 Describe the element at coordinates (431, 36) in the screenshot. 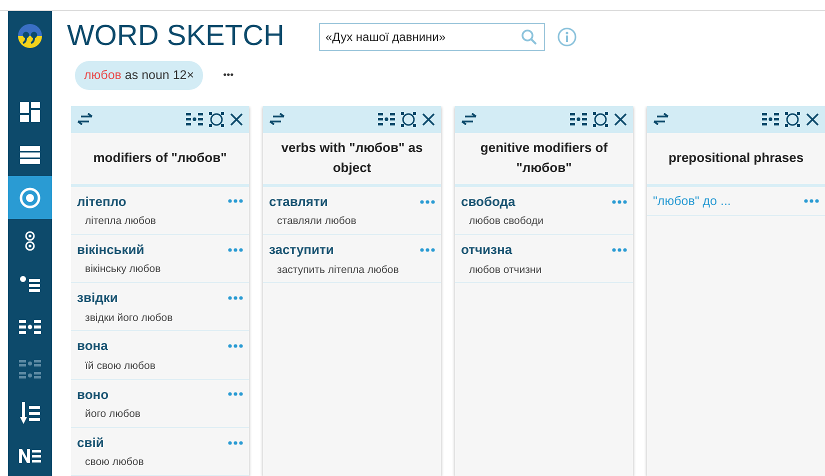

I see `search-field: «Дух нашої давнини»` at that location.